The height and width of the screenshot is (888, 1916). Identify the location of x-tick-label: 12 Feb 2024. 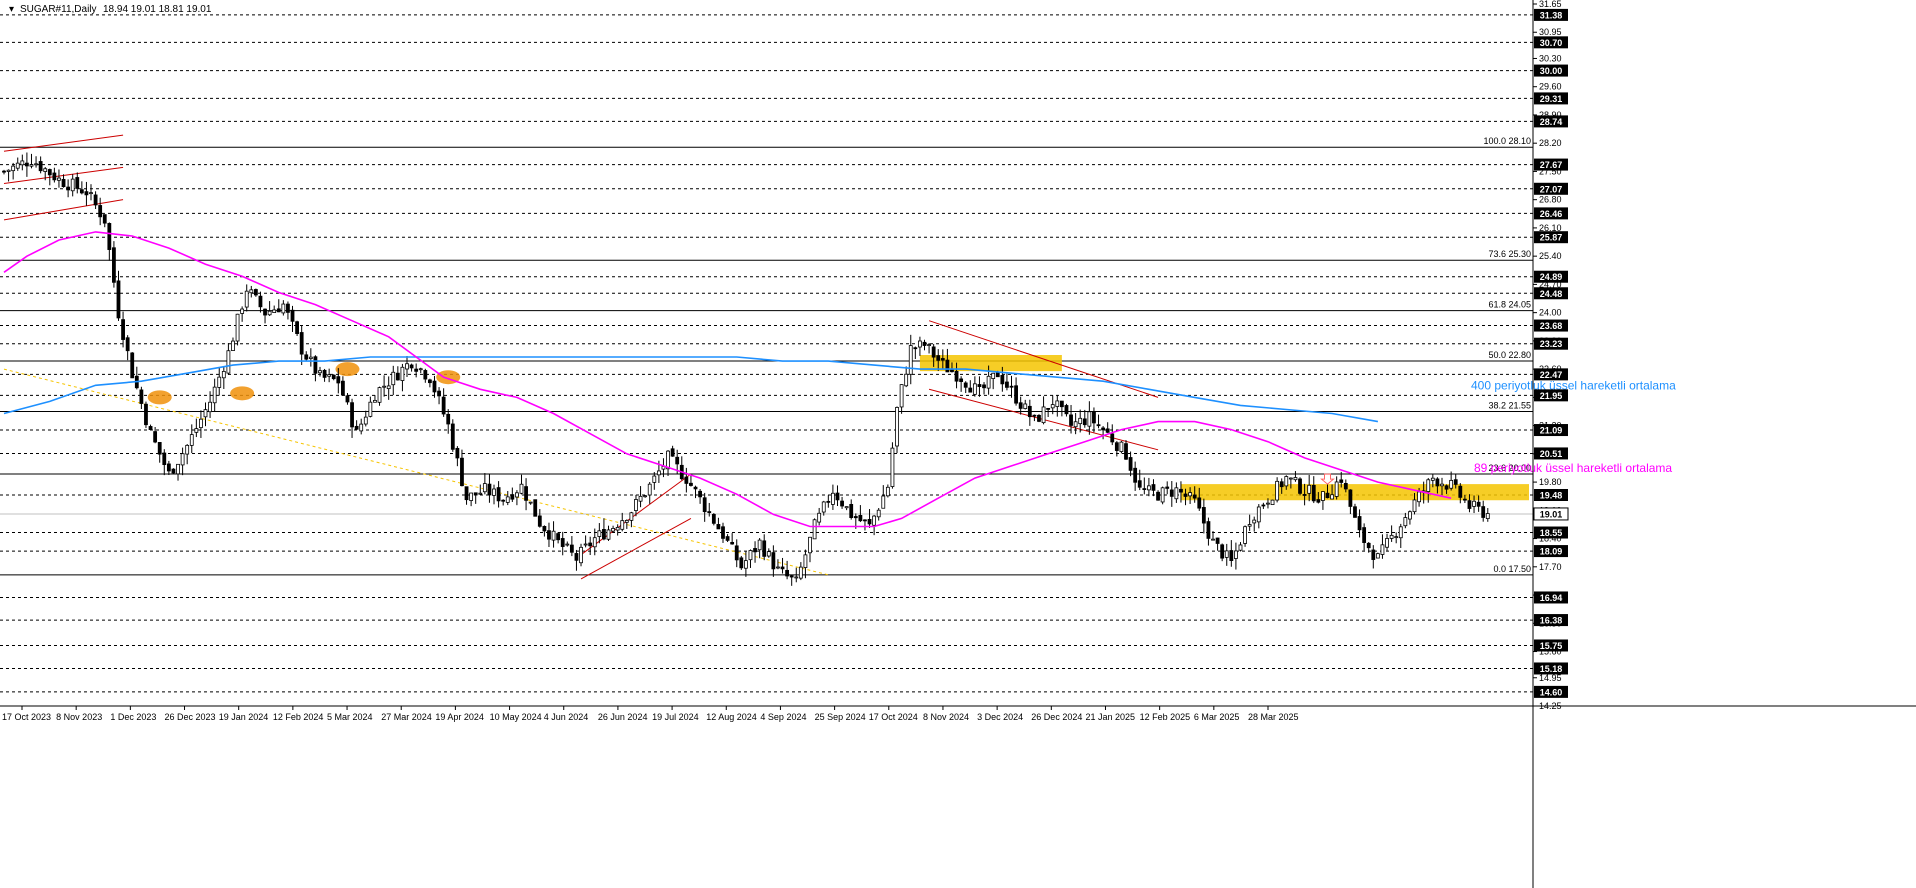
(298, 717).